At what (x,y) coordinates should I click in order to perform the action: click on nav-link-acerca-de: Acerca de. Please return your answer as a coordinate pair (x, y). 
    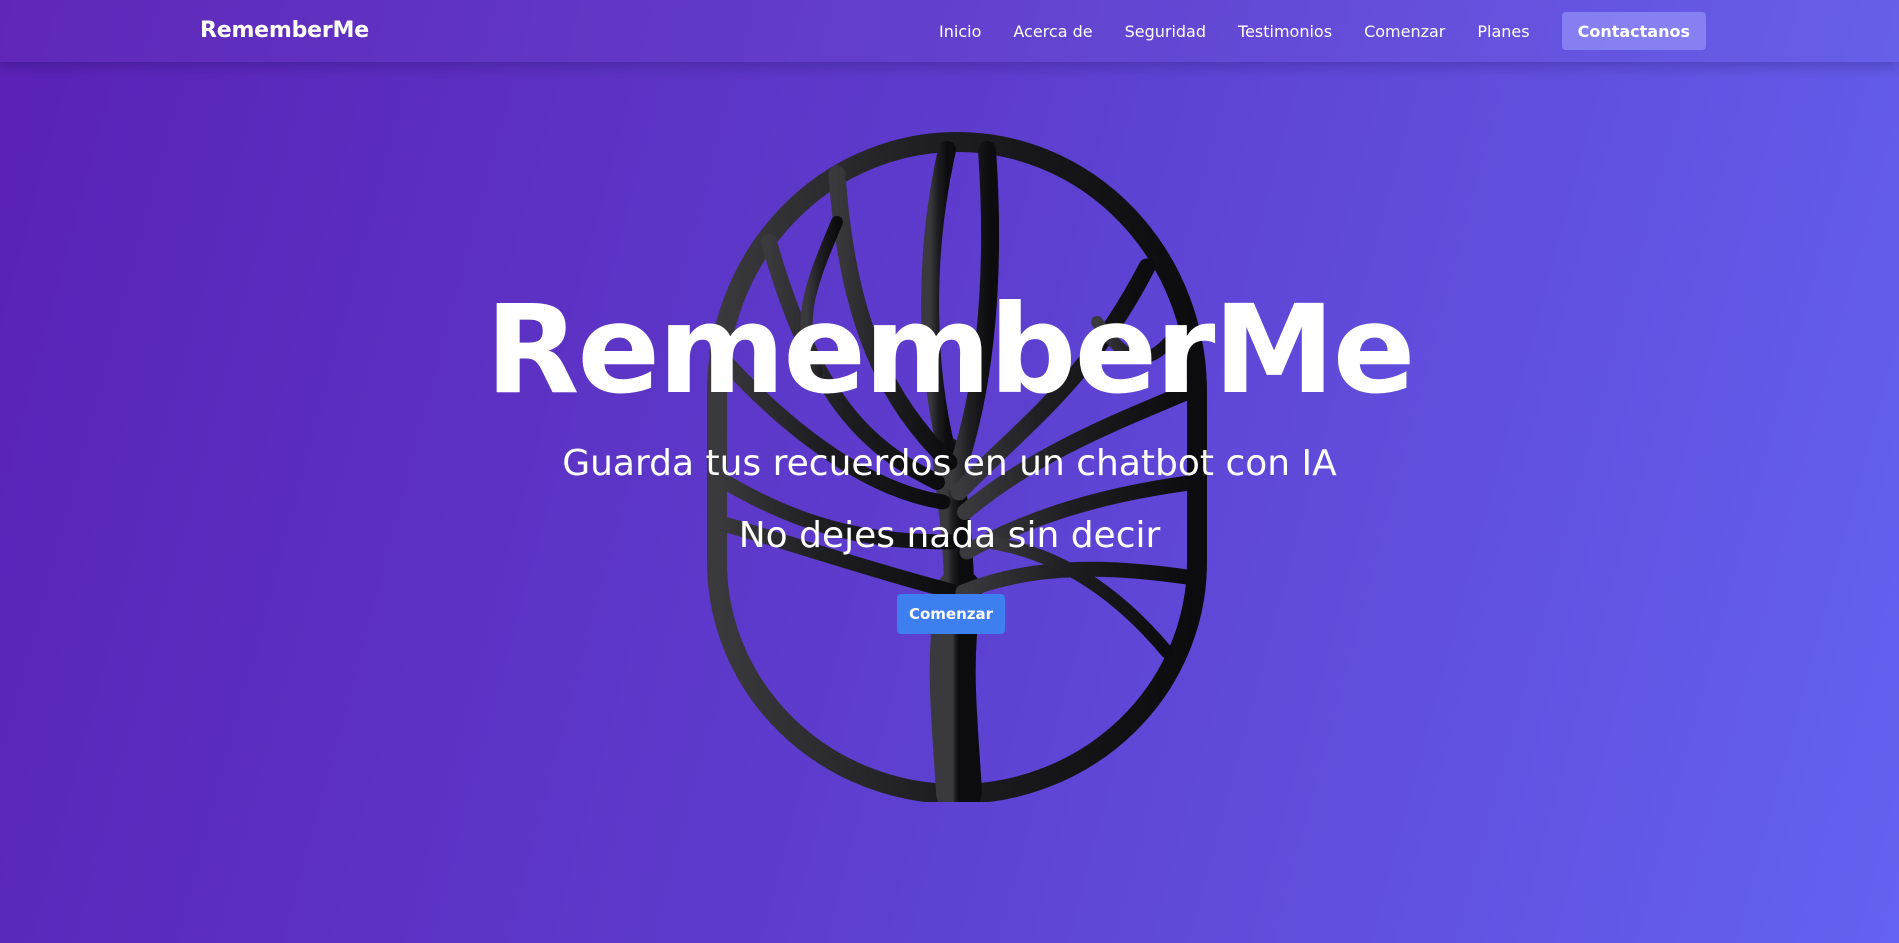
    Looking at the image, I should click on (1052, 31).